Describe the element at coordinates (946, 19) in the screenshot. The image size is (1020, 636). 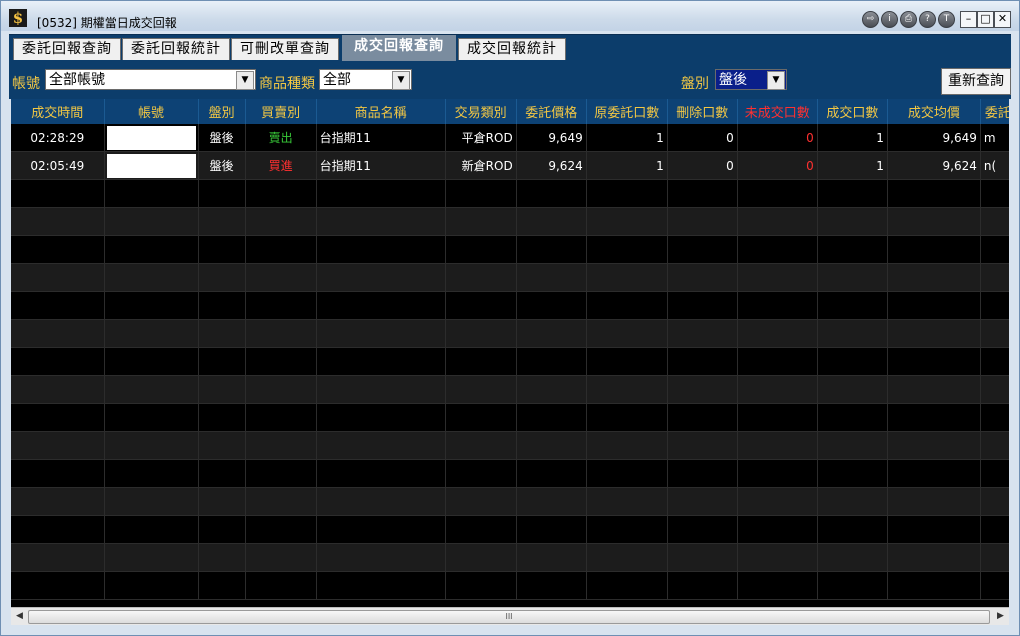
I see `topmost-icon: T` at that location.